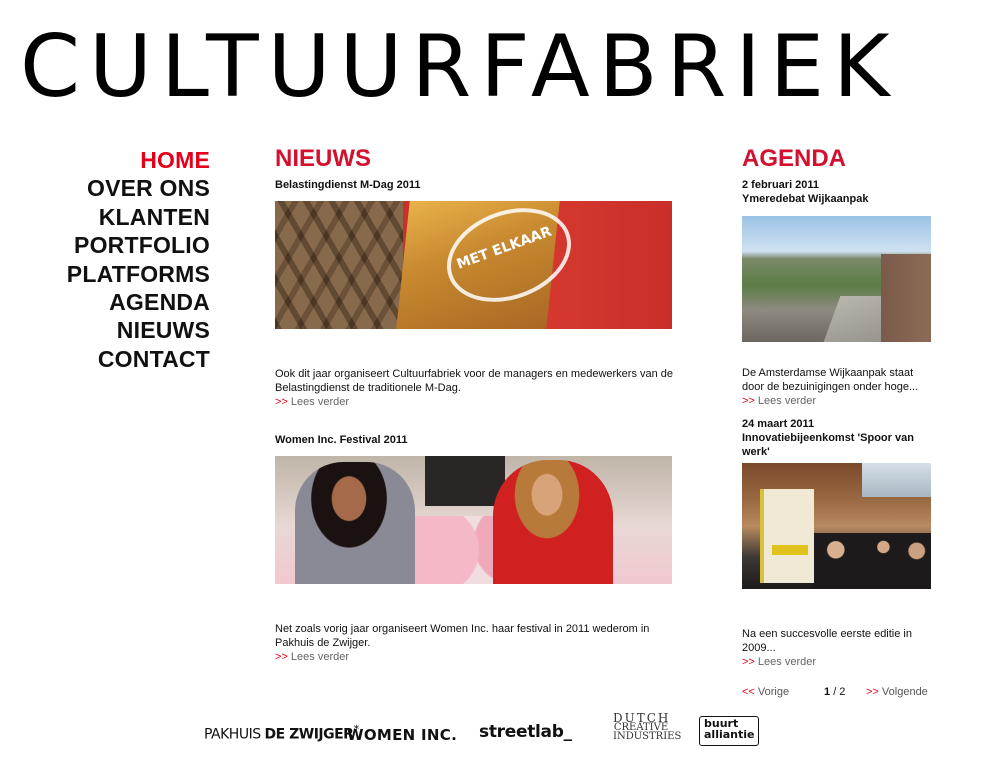 The height and width of the screenshot is (768, 988). Describe the element at coordinates (781, 185) in the screenshot. I see `agenda-item-date: 2 februari 2011` at that location.